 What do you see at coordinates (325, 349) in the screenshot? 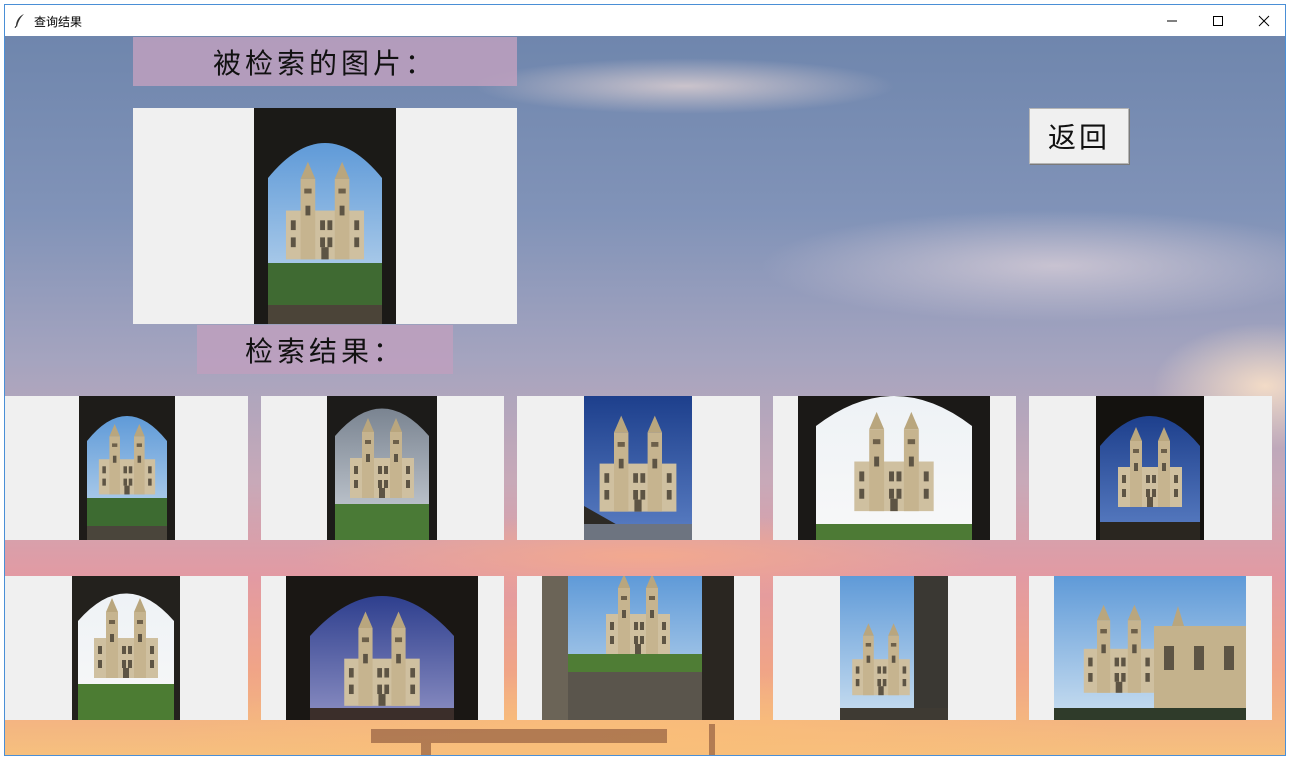
I see `results-label: 检索结果：` at bounding box center [325, 349].